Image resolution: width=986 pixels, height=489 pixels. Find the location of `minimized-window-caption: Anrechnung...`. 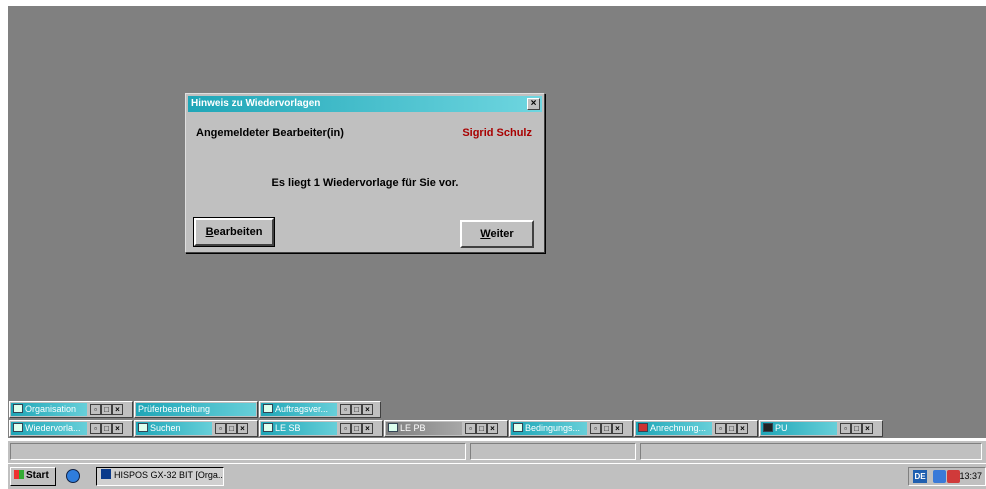

minimized-window-caption: Anrechnung... is located at coordinates (674, 428).